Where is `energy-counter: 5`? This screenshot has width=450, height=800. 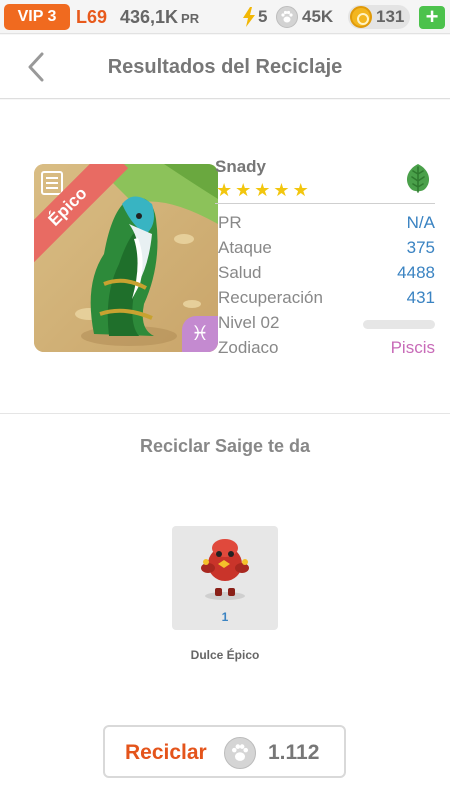 energy-counter: 5 is located at coordinates (255, 17).